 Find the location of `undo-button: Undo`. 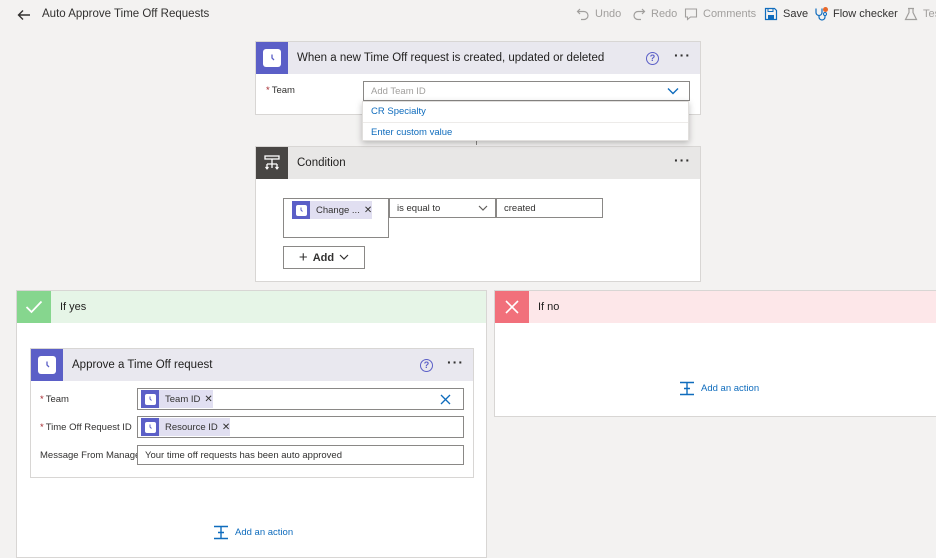

undo-button: Undo is located at coordinates (598, 14).